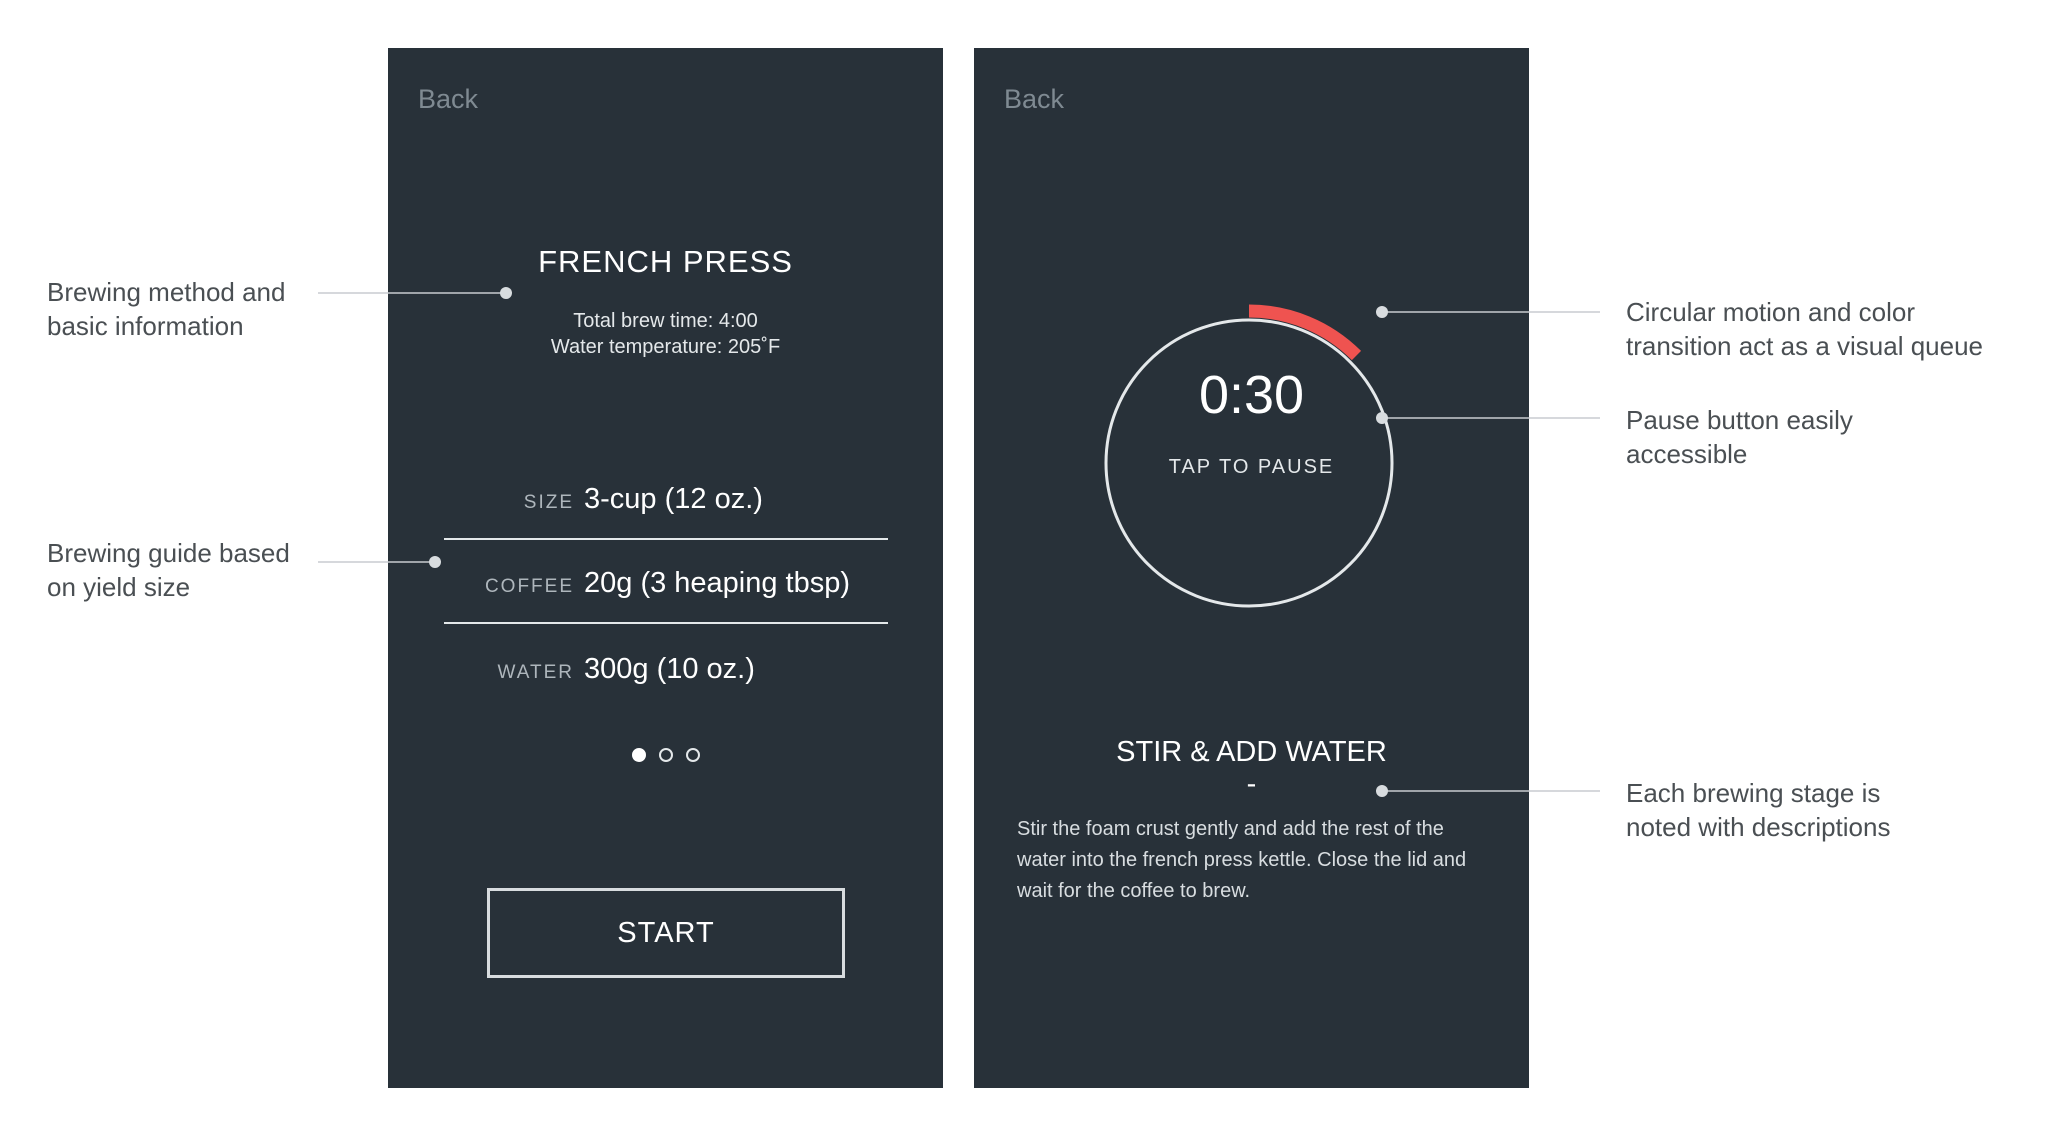 The width and height of the screenshot is (2048, 1122). What do you see at coordinates (145, 326) in the screenshot?
I see `annotation-method-line2: basic information` at bounding box center [145, 326].